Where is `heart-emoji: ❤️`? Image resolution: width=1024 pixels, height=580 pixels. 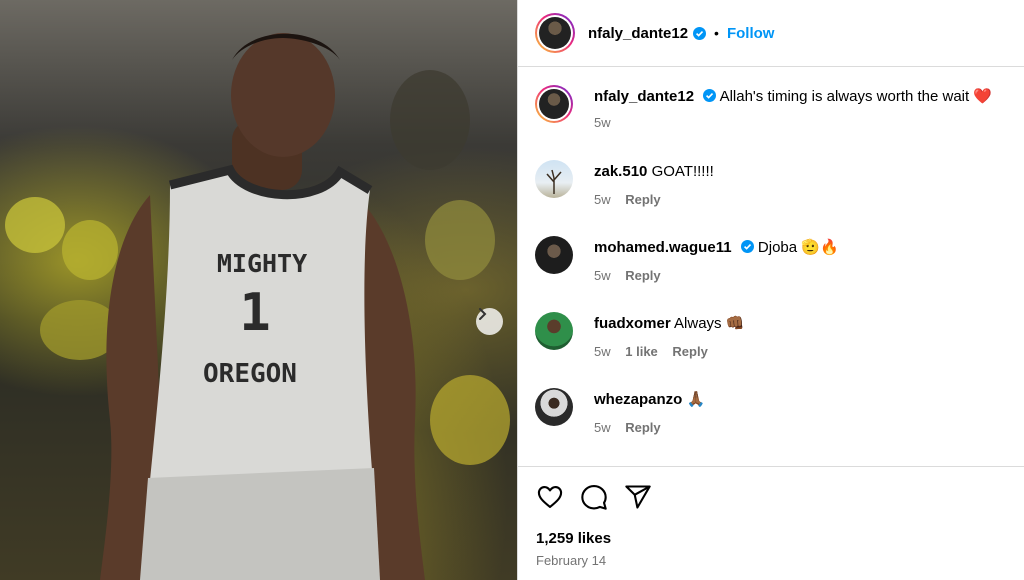
heart-emoji: ❤️ is located at coordinates (983, 96).